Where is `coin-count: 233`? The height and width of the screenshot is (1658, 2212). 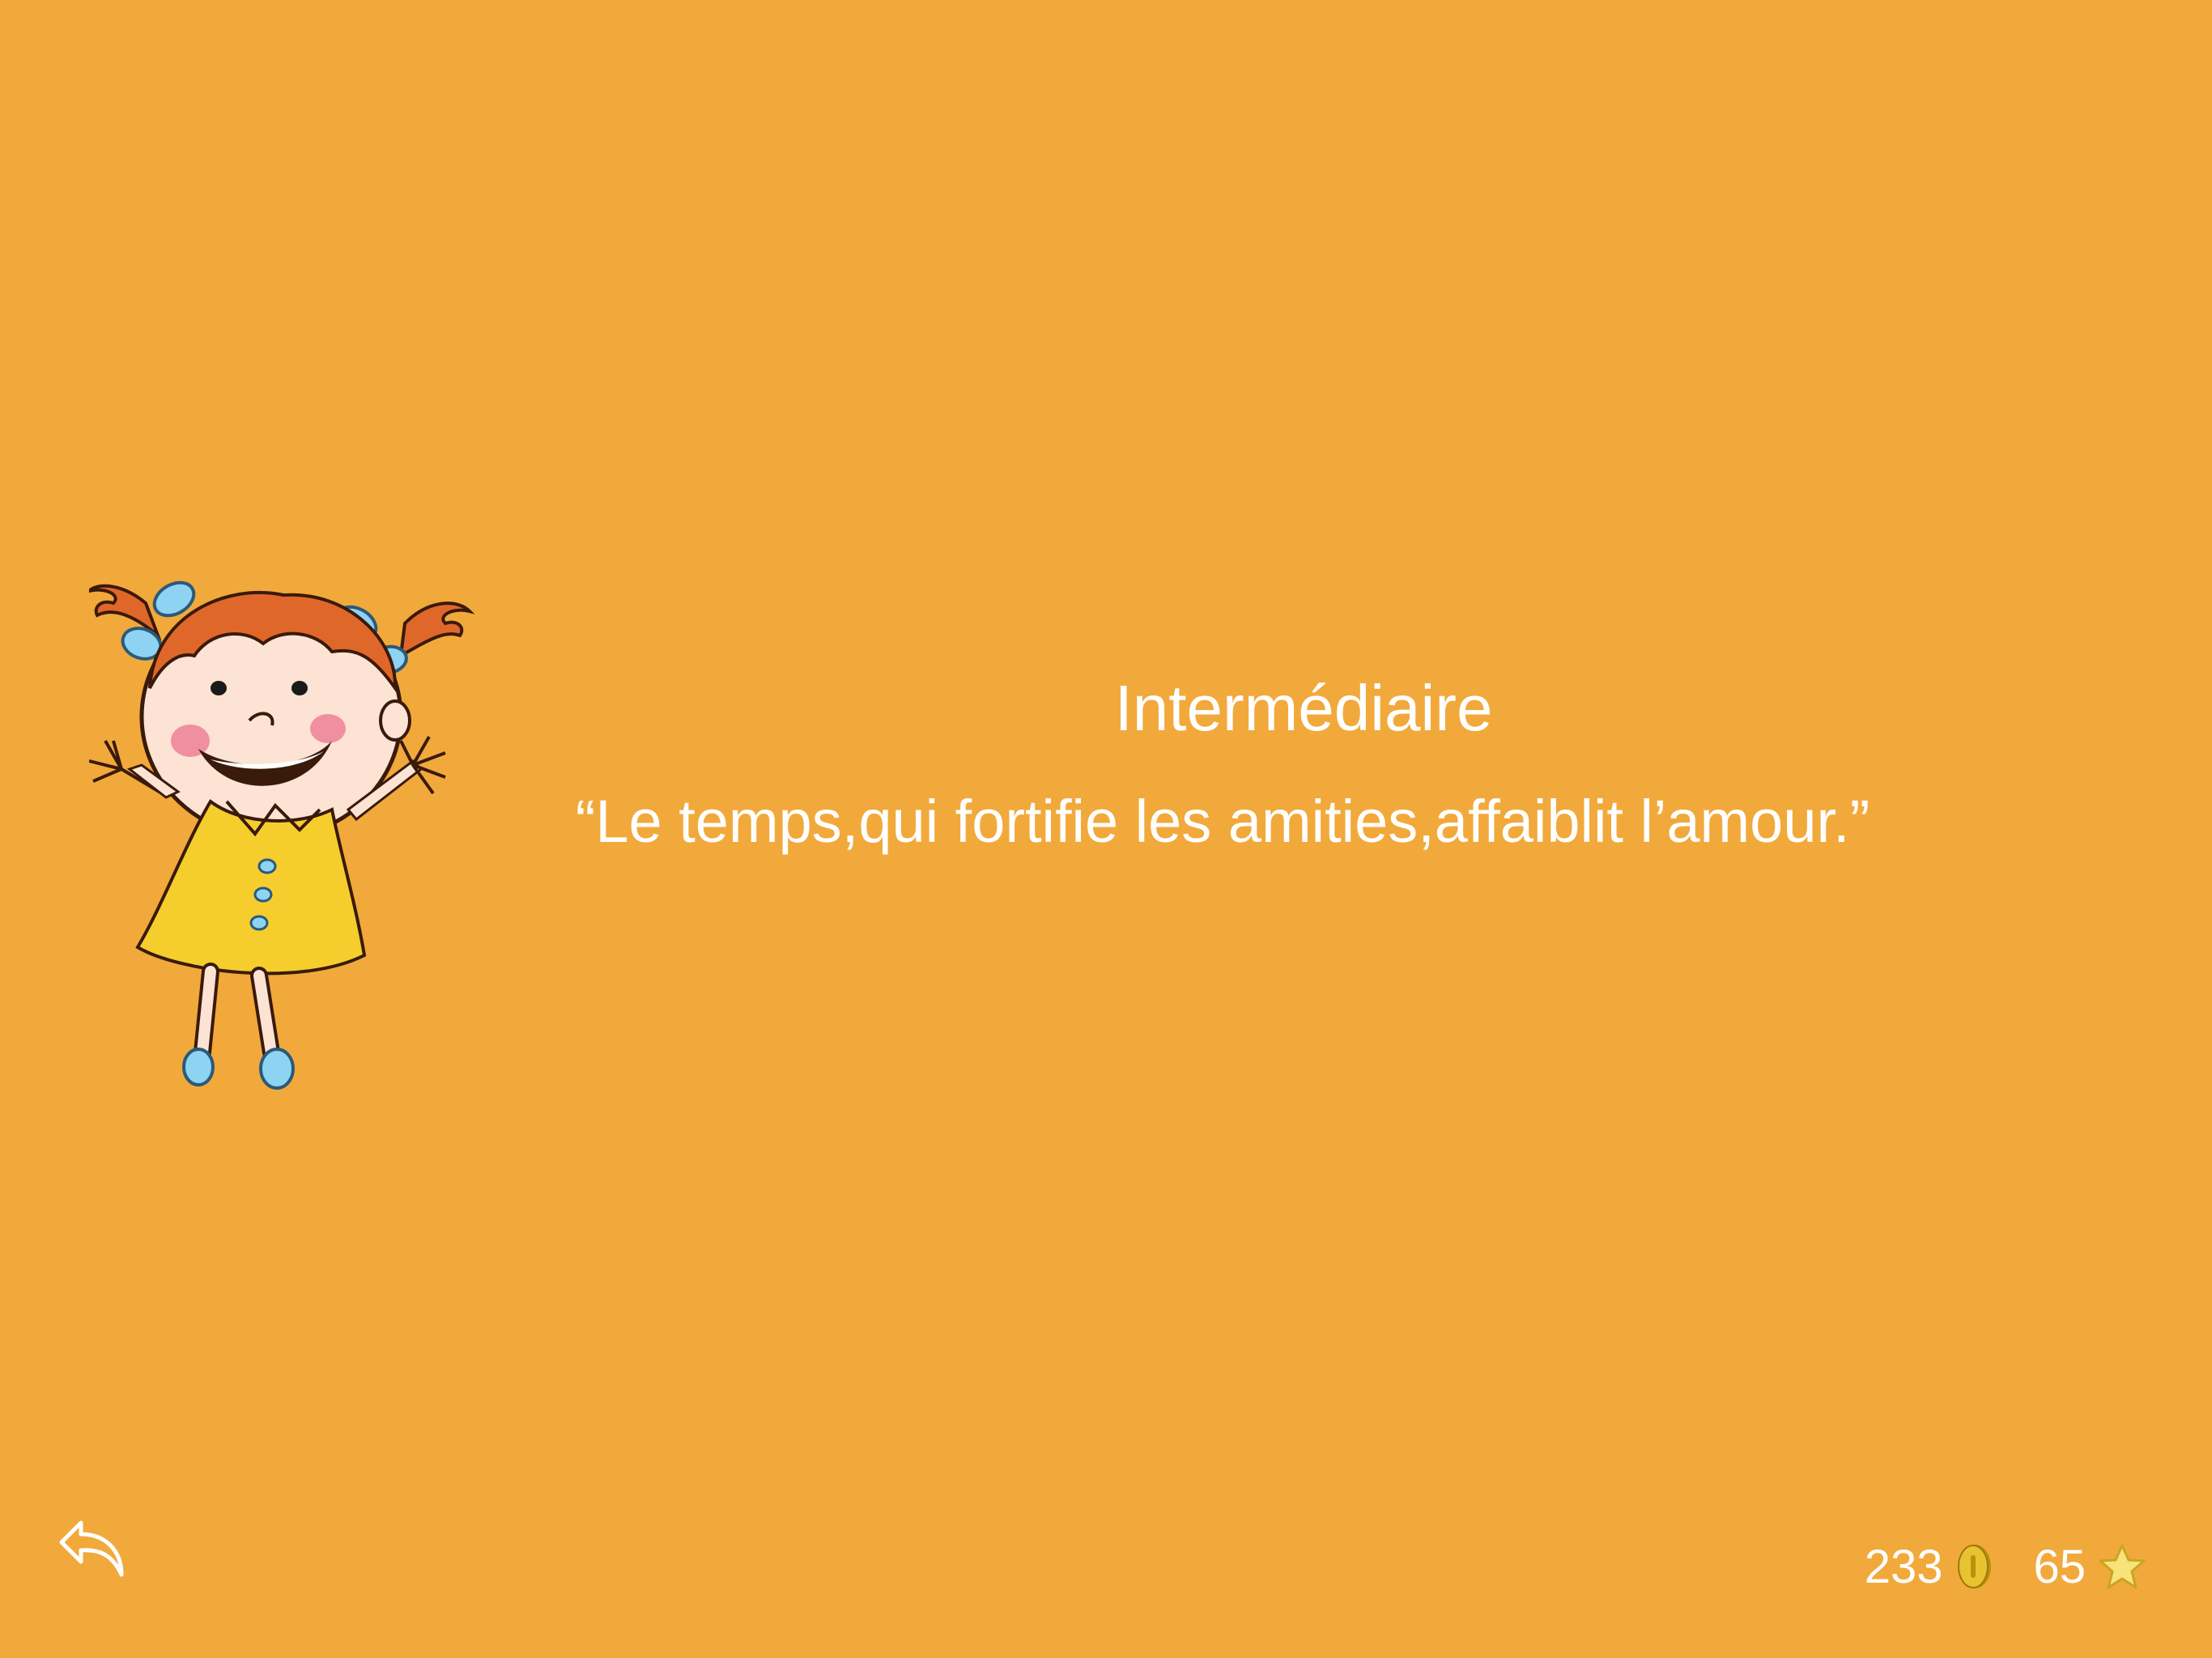
coin-count: 233 is located at coordinates (1904, 1566).